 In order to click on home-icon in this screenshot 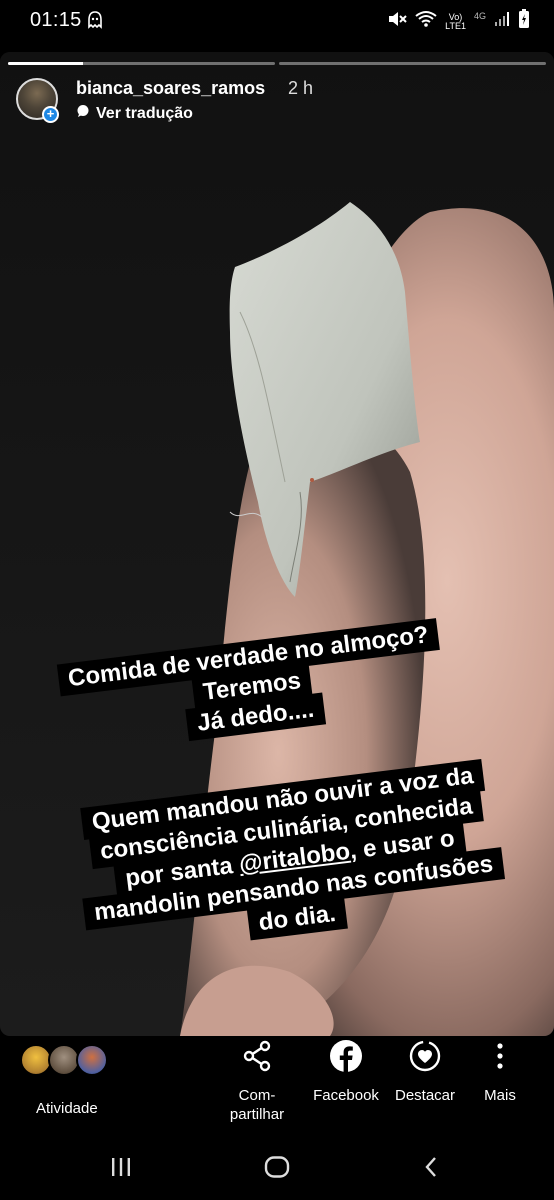, I will do `click(277, 1169)`.